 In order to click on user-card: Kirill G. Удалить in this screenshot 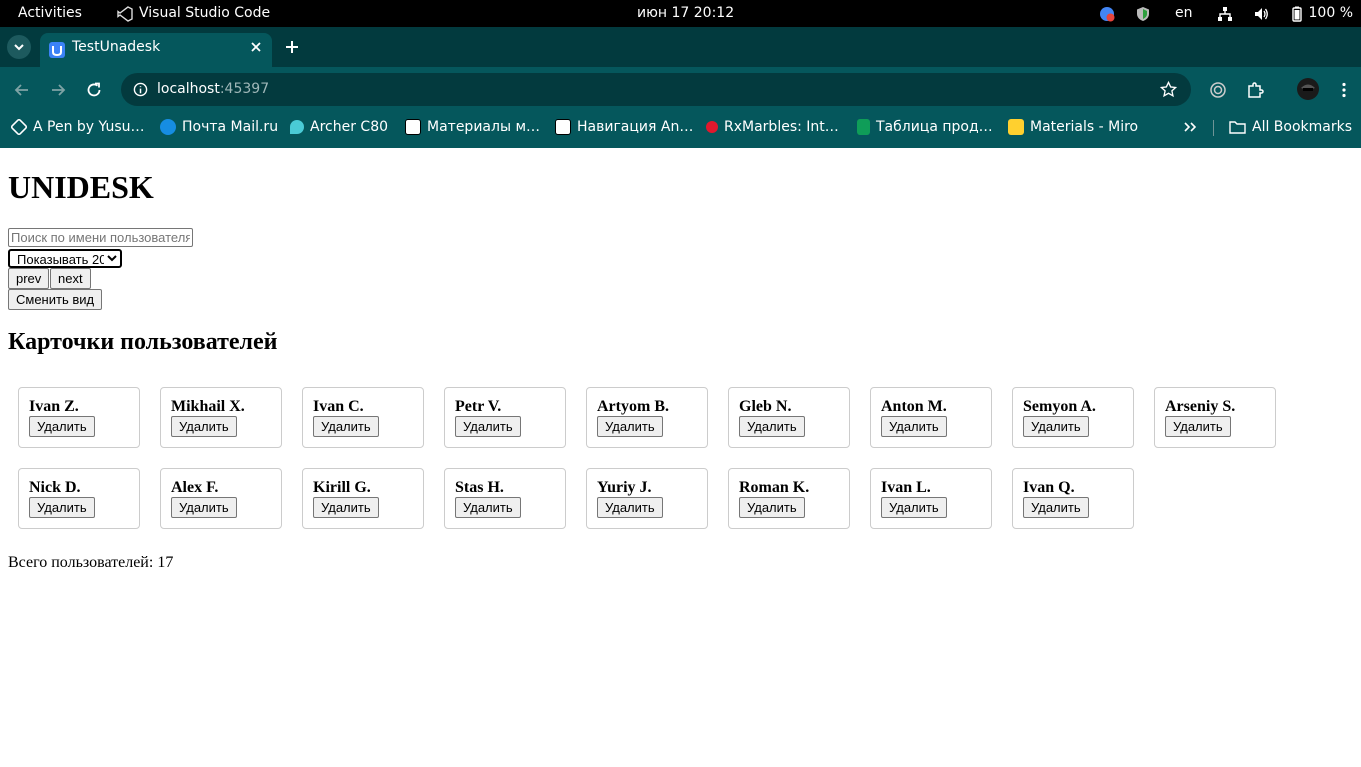, I will do `click(363, 498)`.